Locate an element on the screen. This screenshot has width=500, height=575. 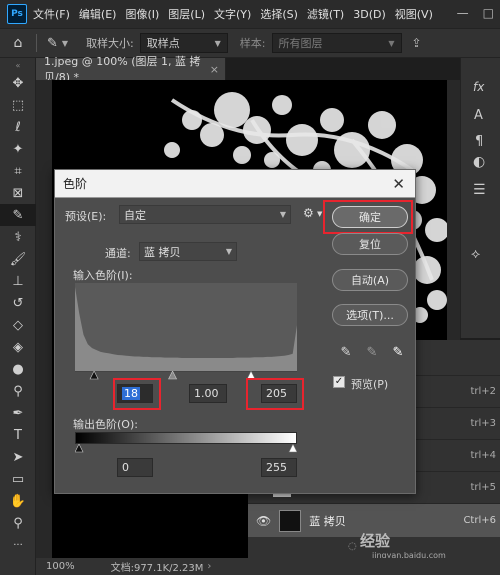
healing-brush-tool-icon: ⚕ is located at coordinates (18, 237).